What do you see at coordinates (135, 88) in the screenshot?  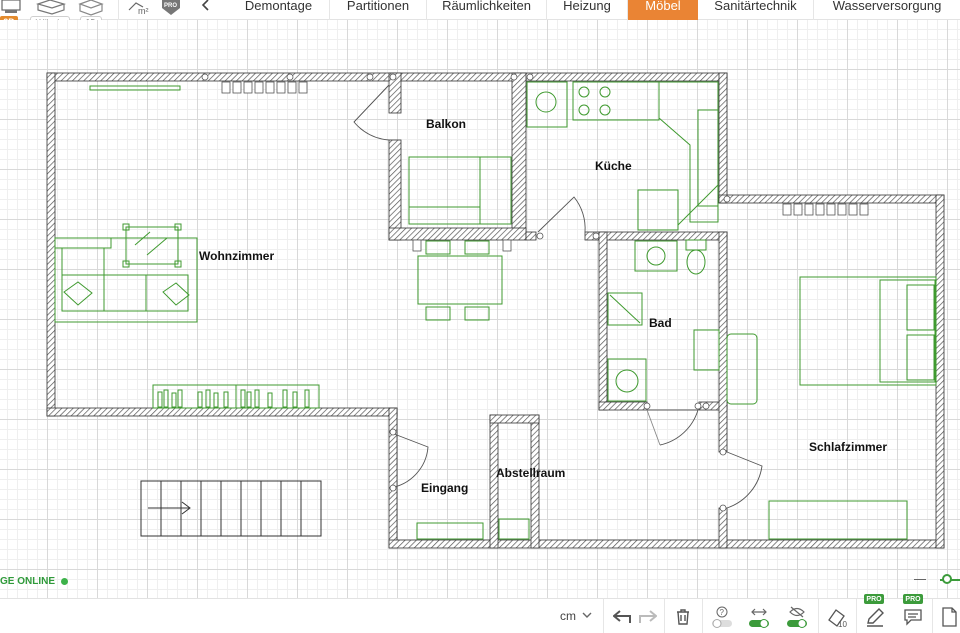 I see `tv-unit-icon` at bounding box center [135, 88].